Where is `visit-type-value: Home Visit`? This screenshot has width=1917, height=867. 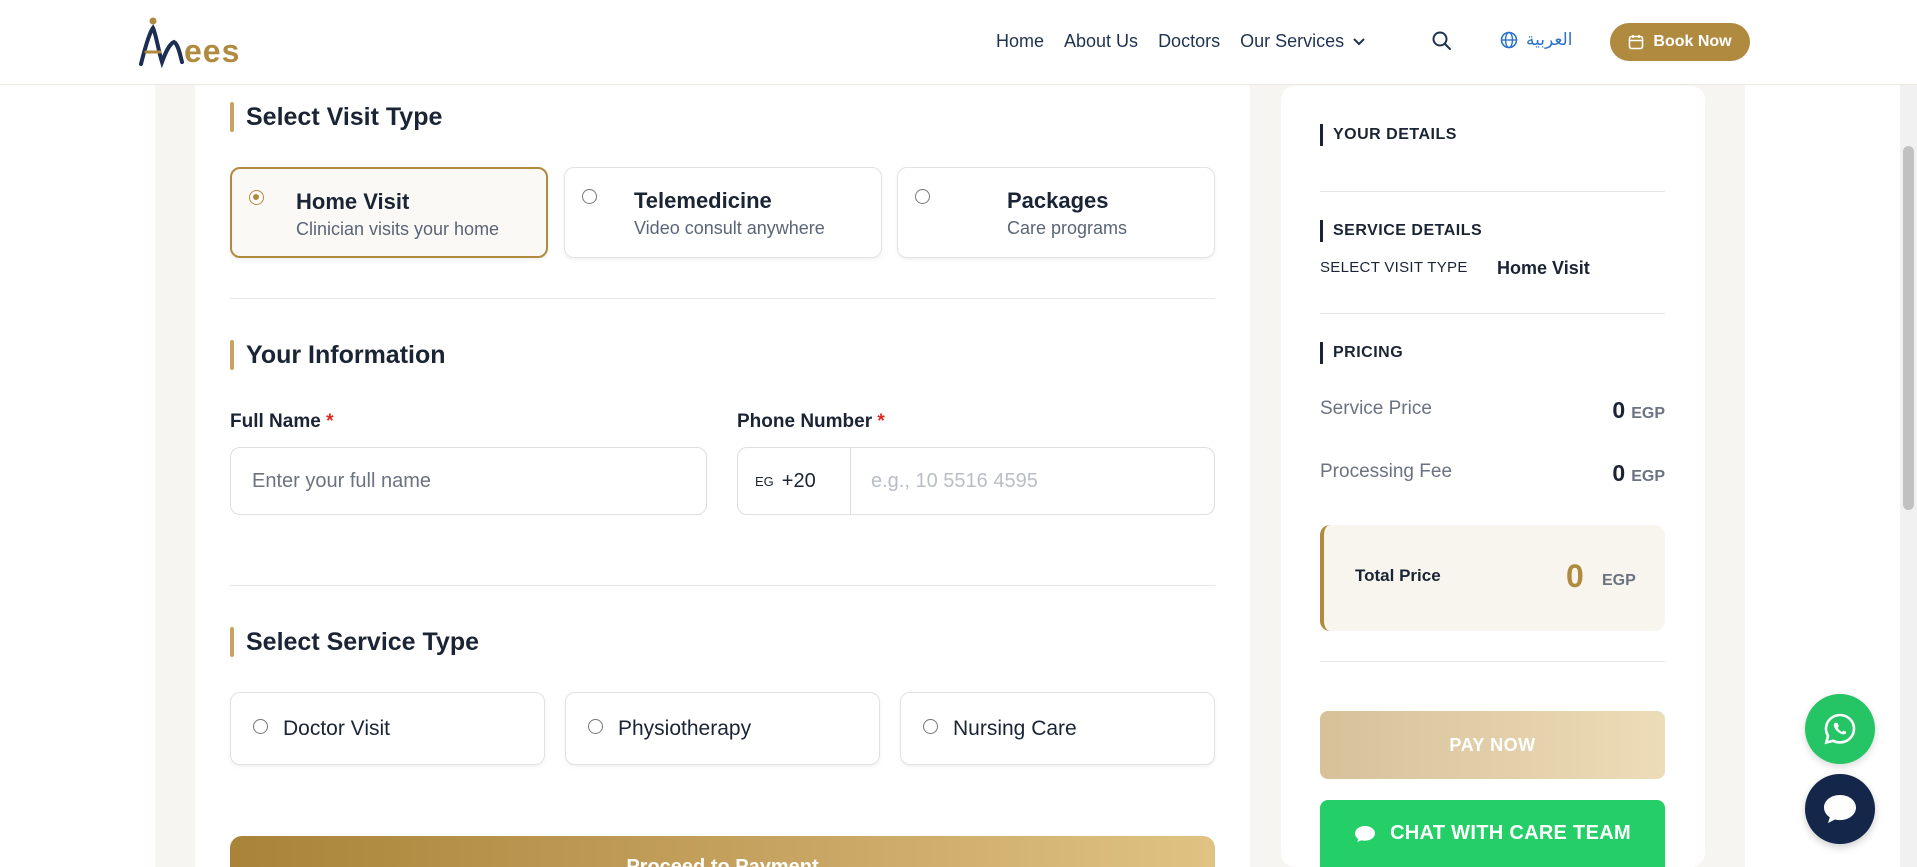
visit-type-value: Home Visit is located at coordinates (1543, 268).